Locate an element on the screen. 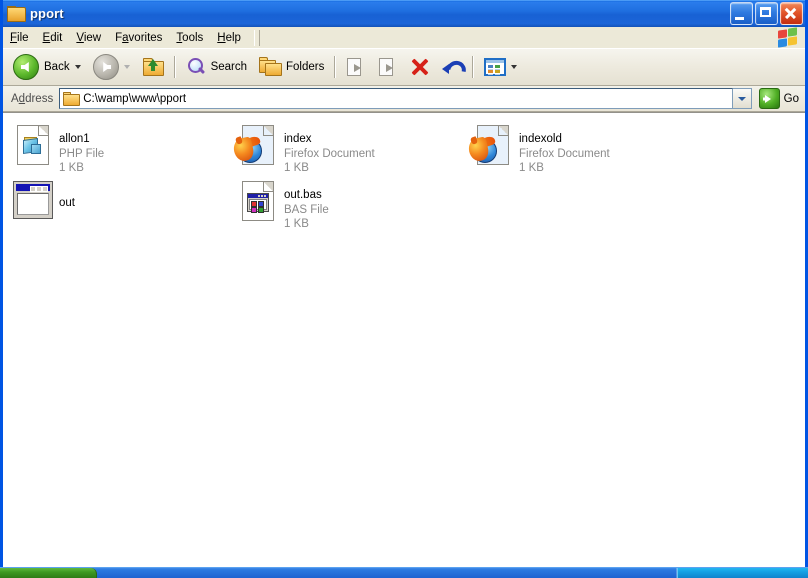 This screenshot has height=578, width=808. go-button-label: Go is located at coordinates (791, 98).